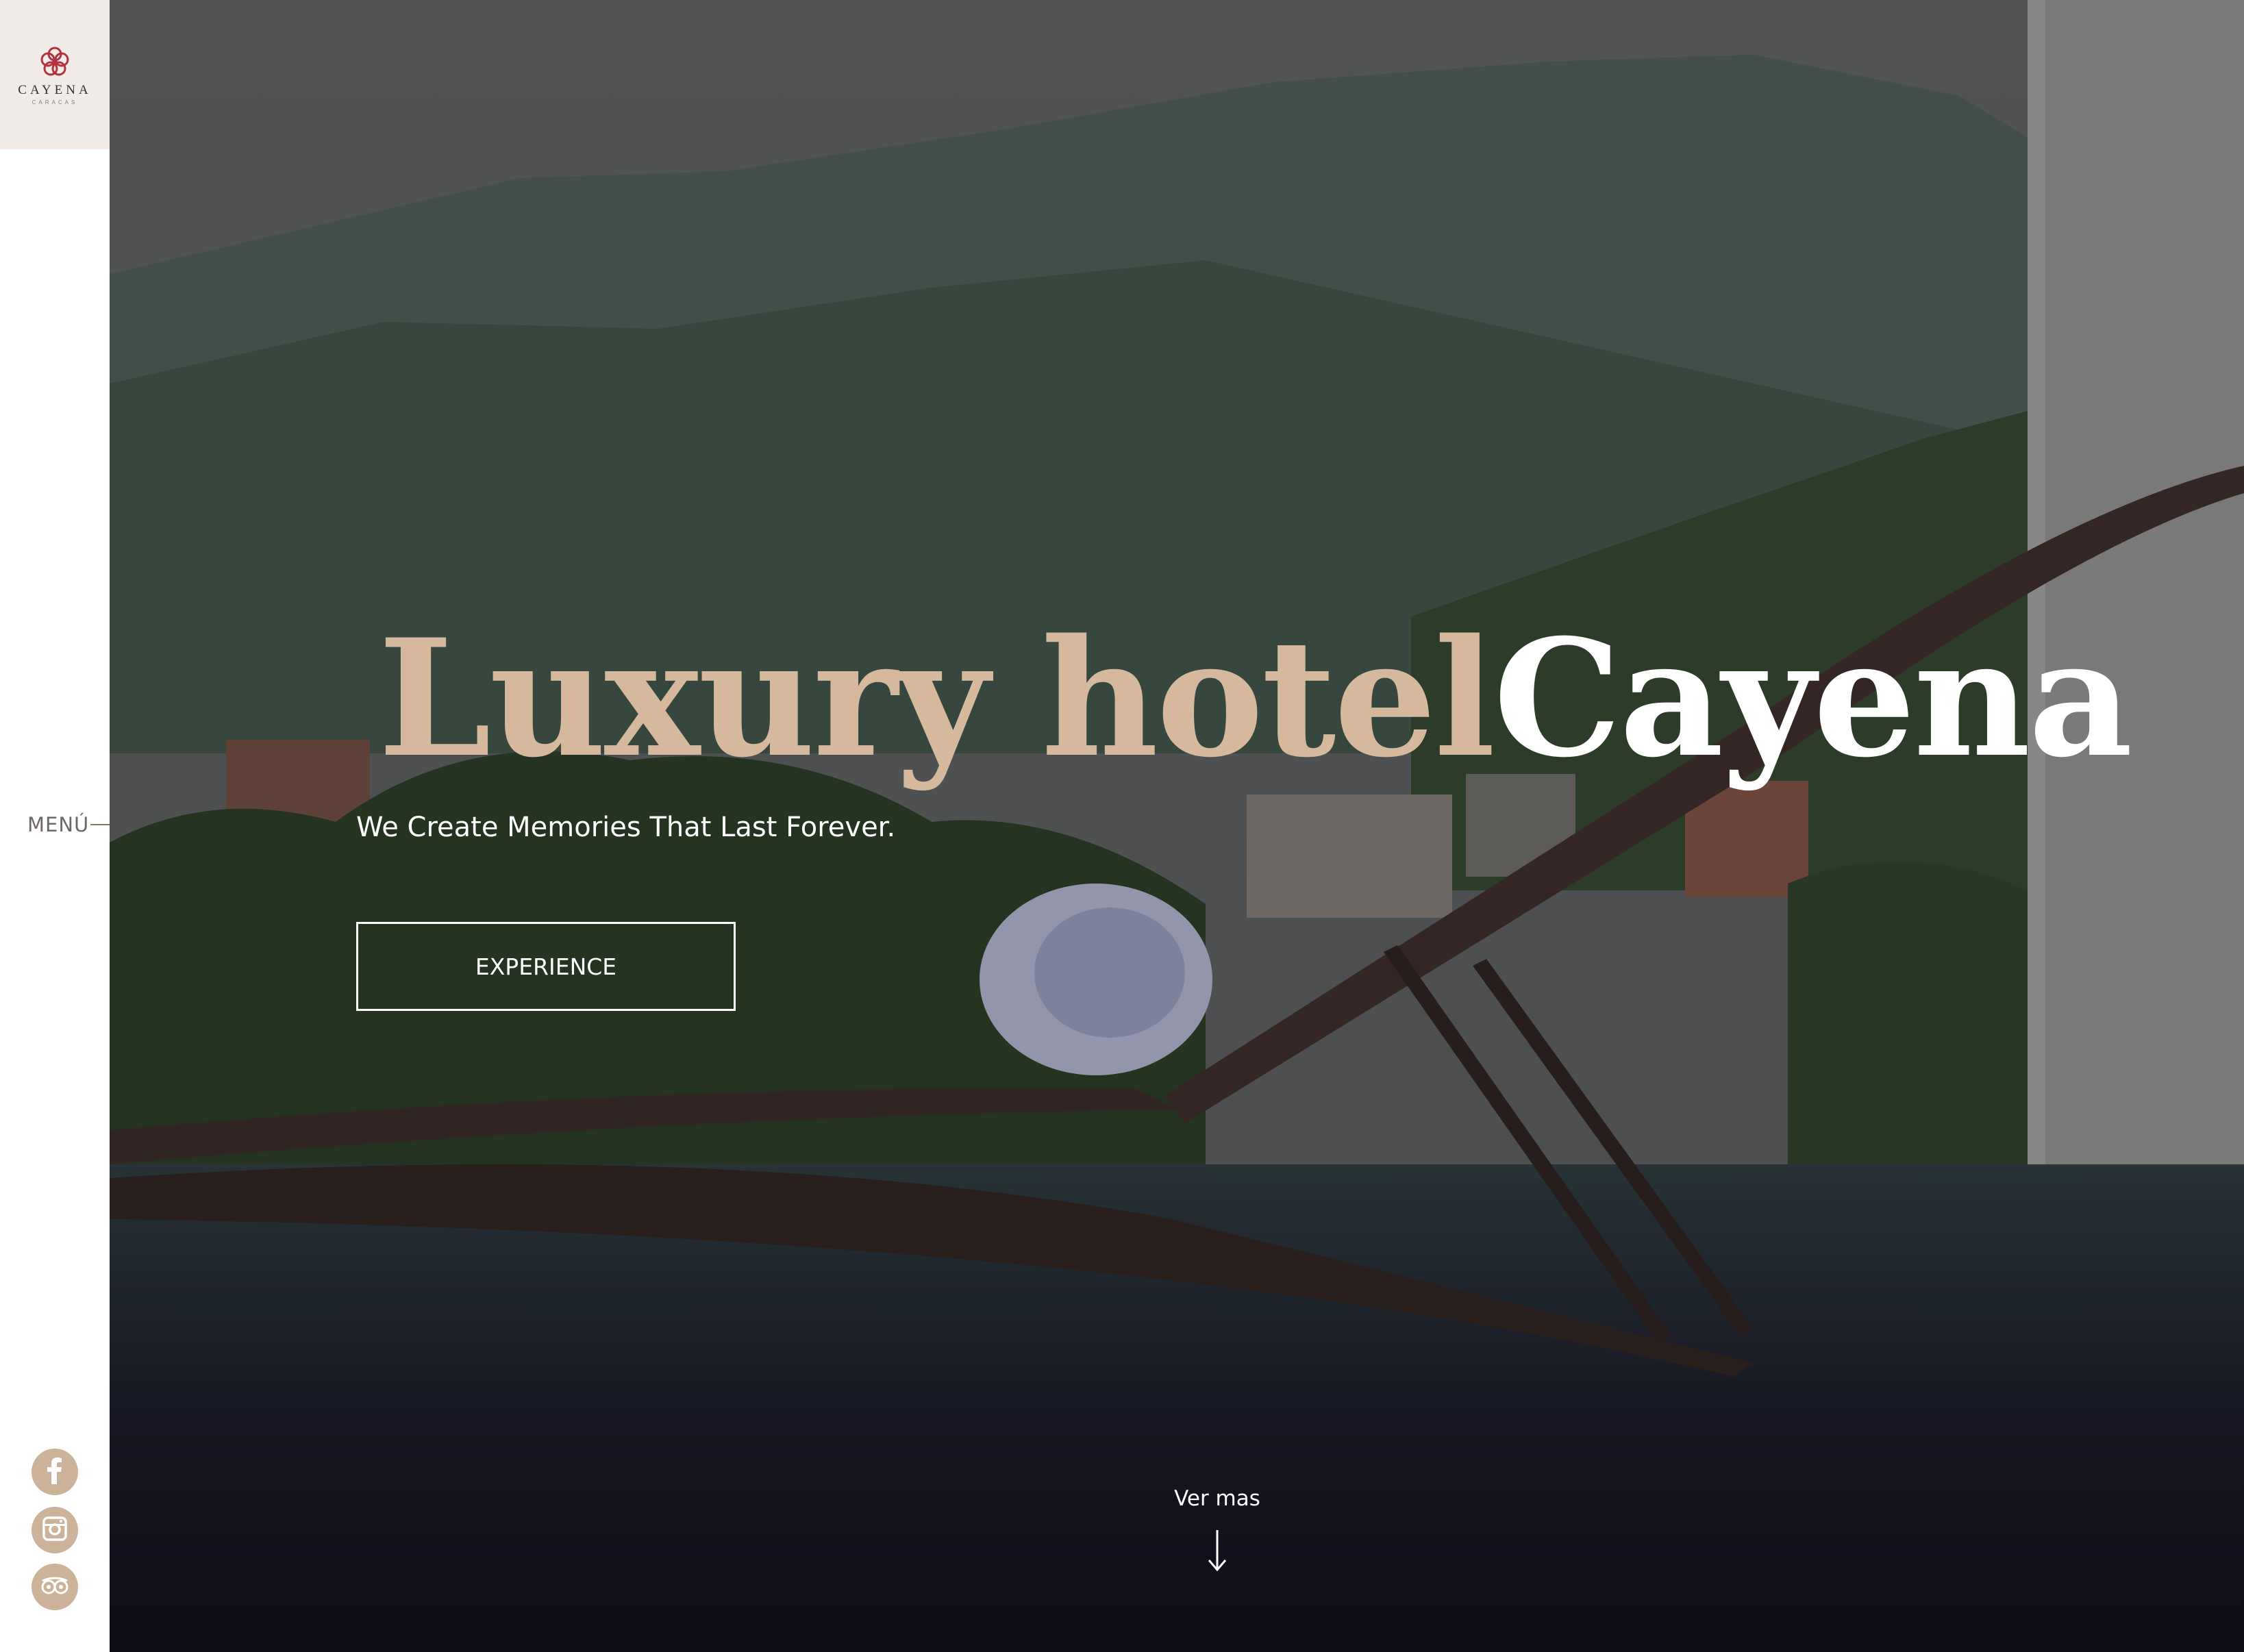  I want to click on menu-label: MENÚ, so click(58, 824).